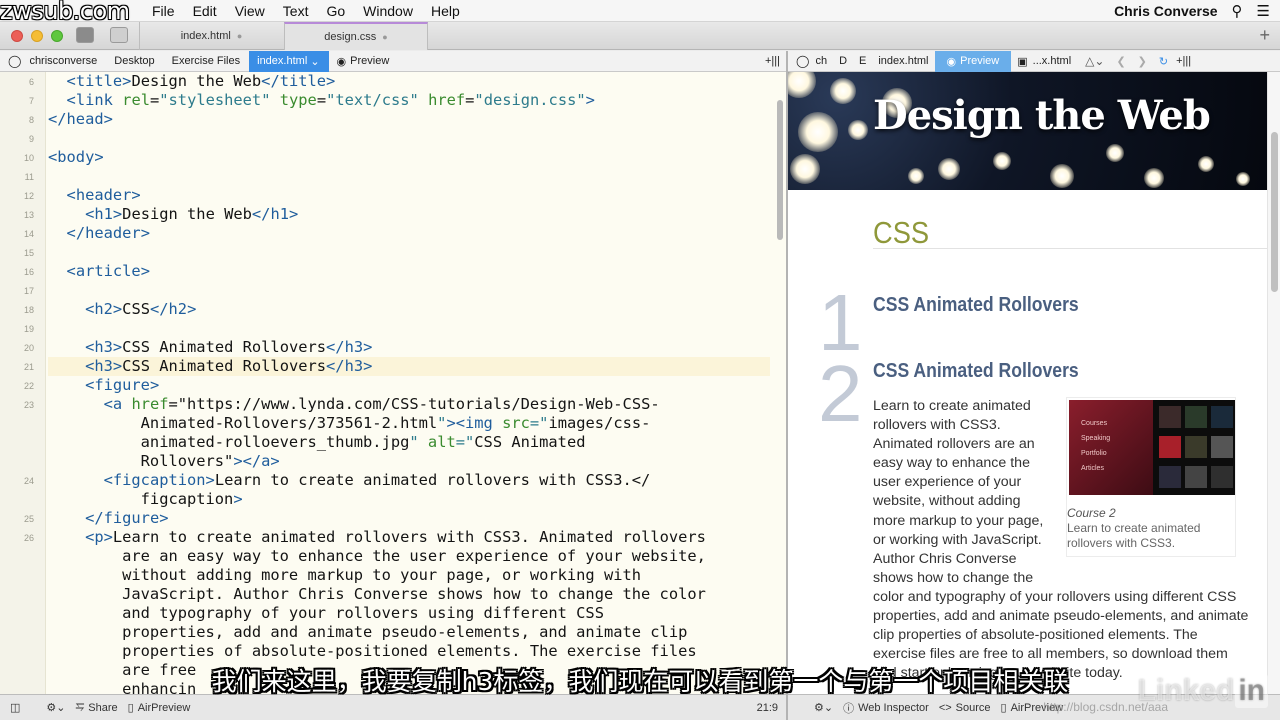 Image resolution: width=1280 pixels, height=720 pixels. Describe the element at coordinates (1120, 61) in the screenshot. I see `back-icon: ❮` at that location.